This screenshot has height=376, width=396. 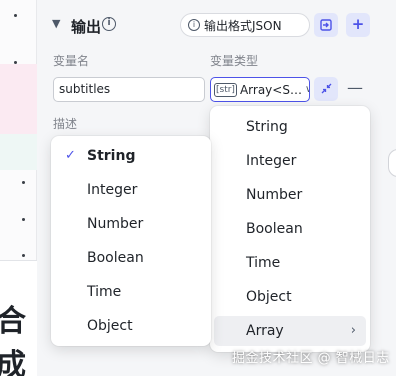 I want to click on subtype-option-time: Time, so click(x=131, y=292).